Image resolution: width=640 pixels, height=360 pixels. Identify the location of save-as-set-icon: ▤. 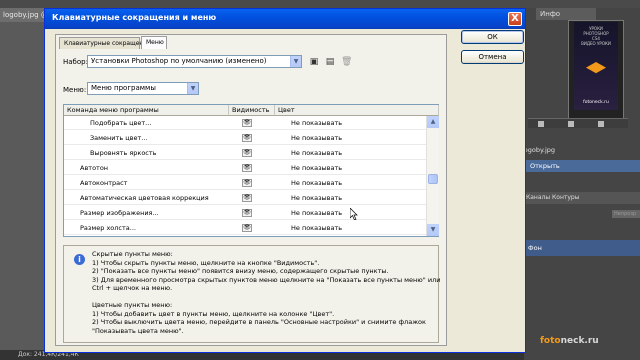
(330, 62).